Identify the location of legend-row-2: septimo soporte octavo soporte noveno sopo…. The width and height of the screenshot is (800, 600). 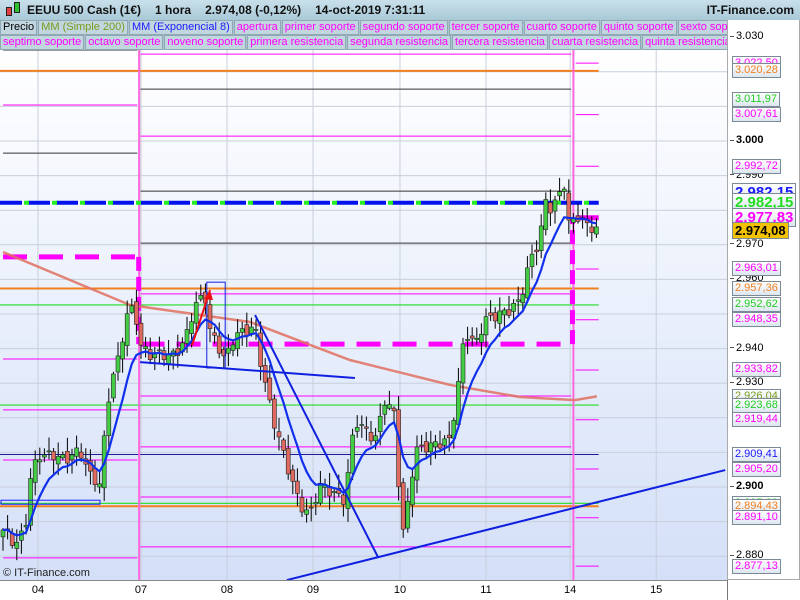
(363, 42).